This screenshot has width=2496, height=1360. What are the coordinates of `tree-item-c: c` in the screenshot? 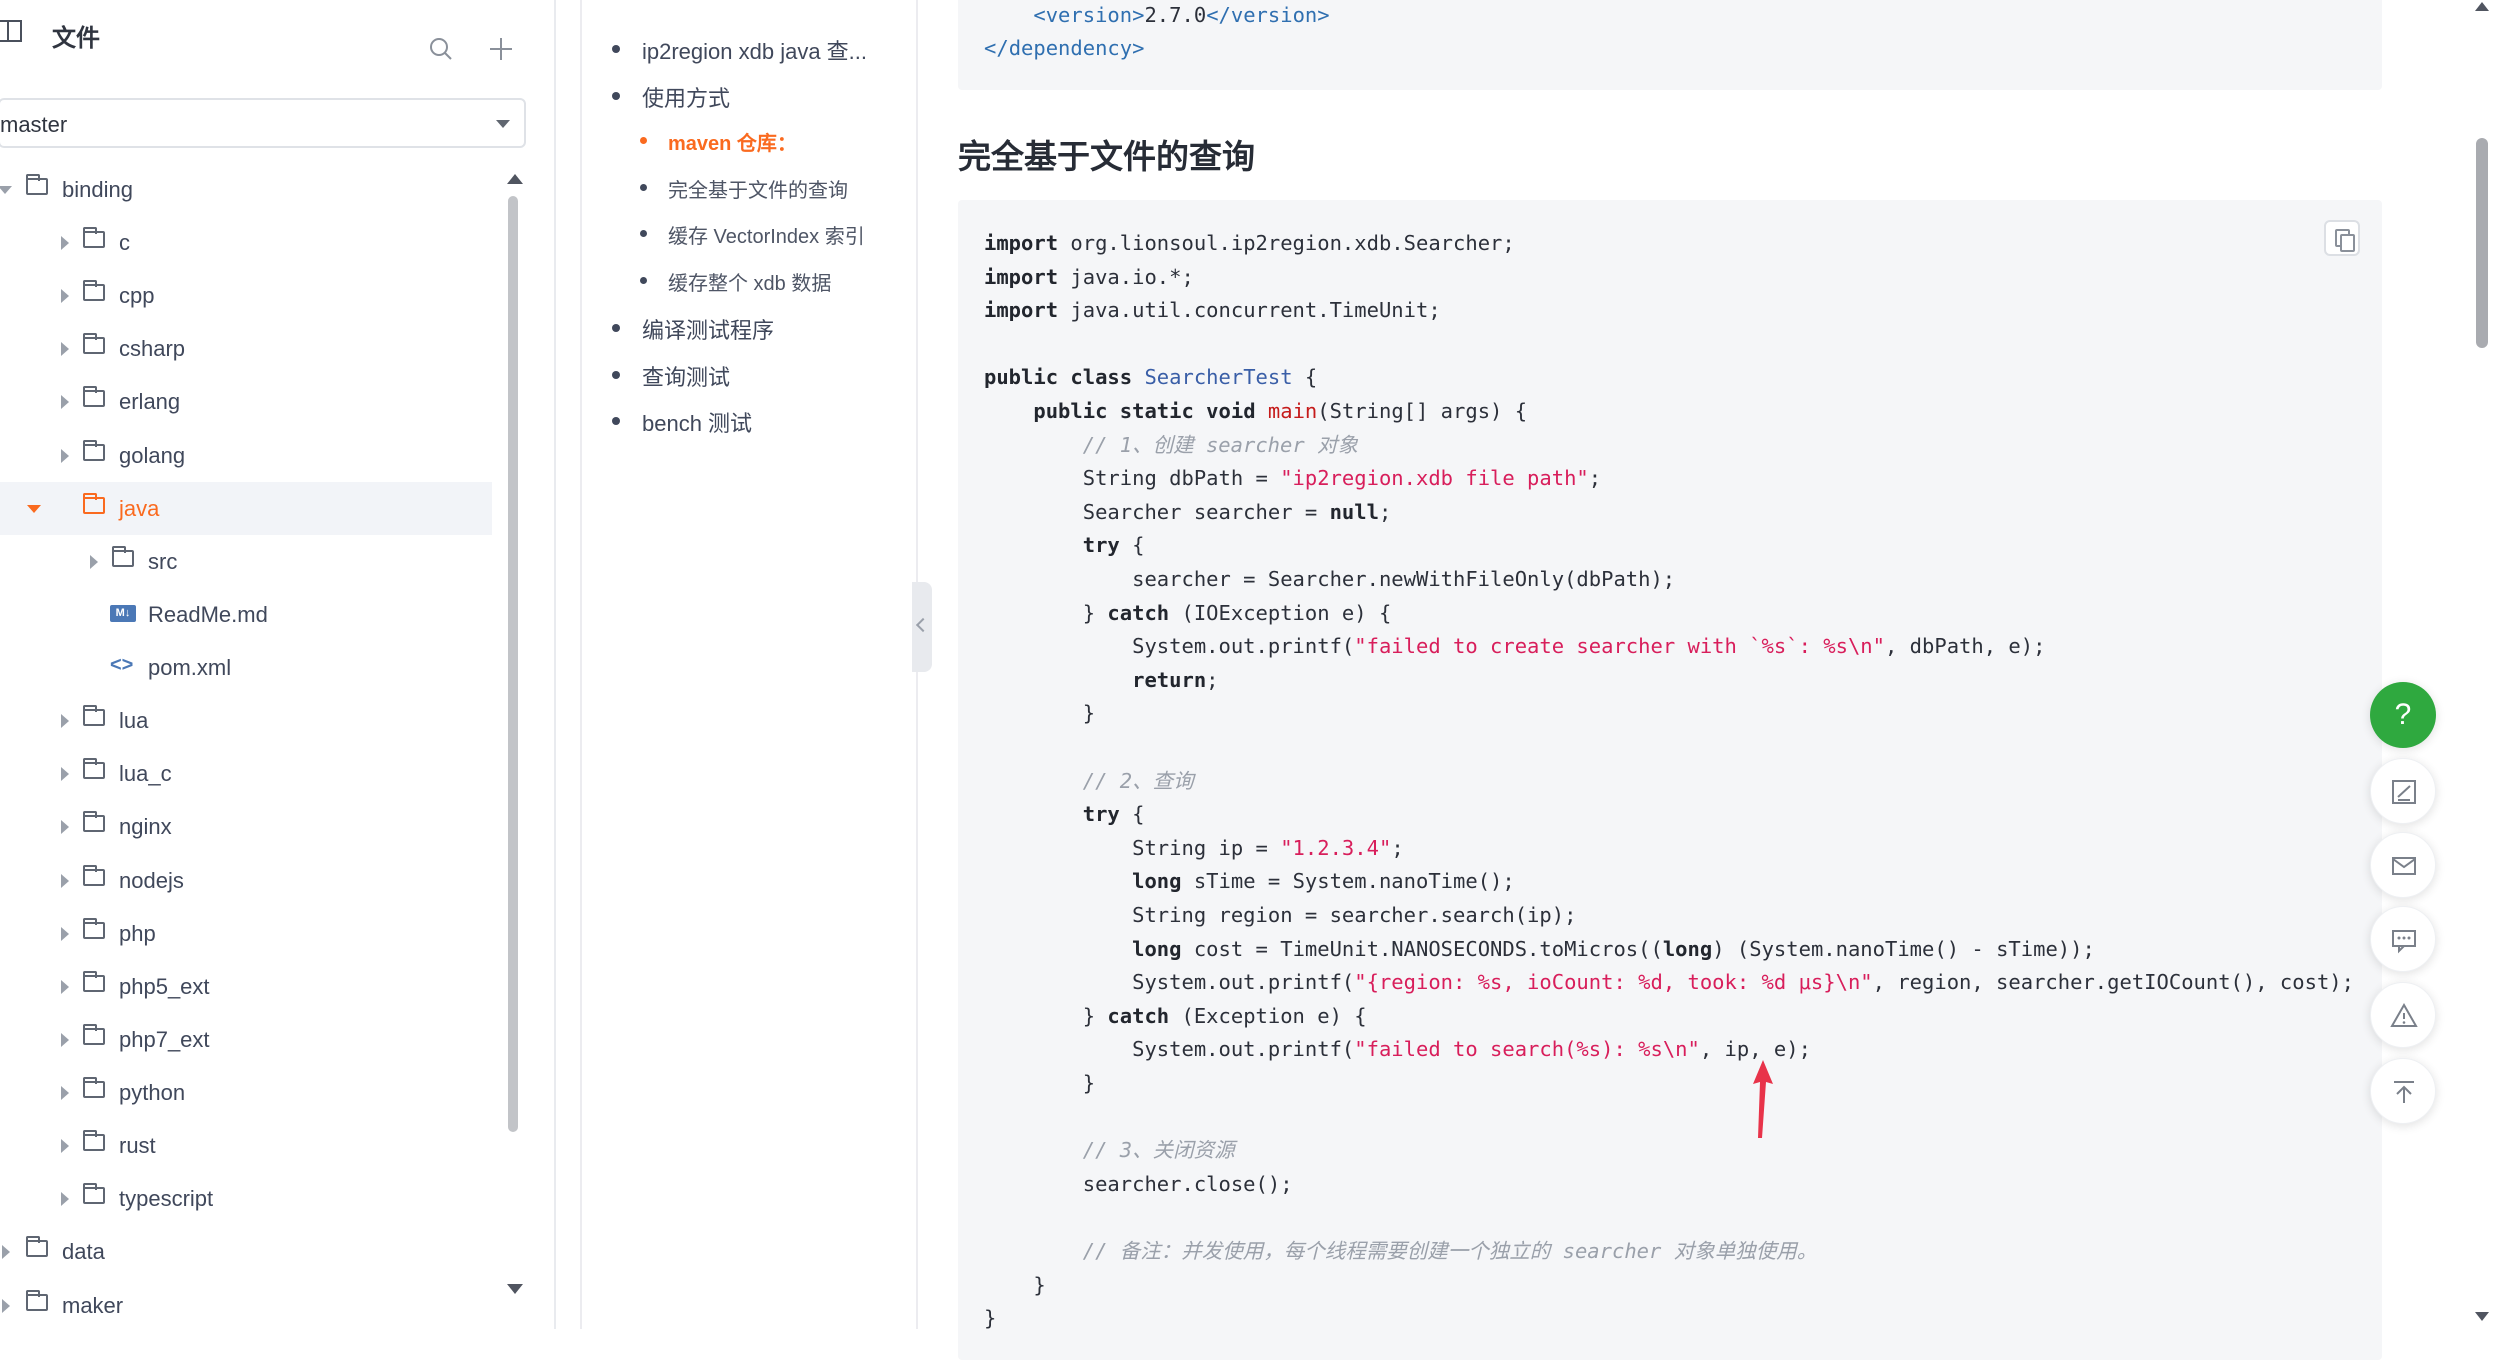 It's located at (246, 242).